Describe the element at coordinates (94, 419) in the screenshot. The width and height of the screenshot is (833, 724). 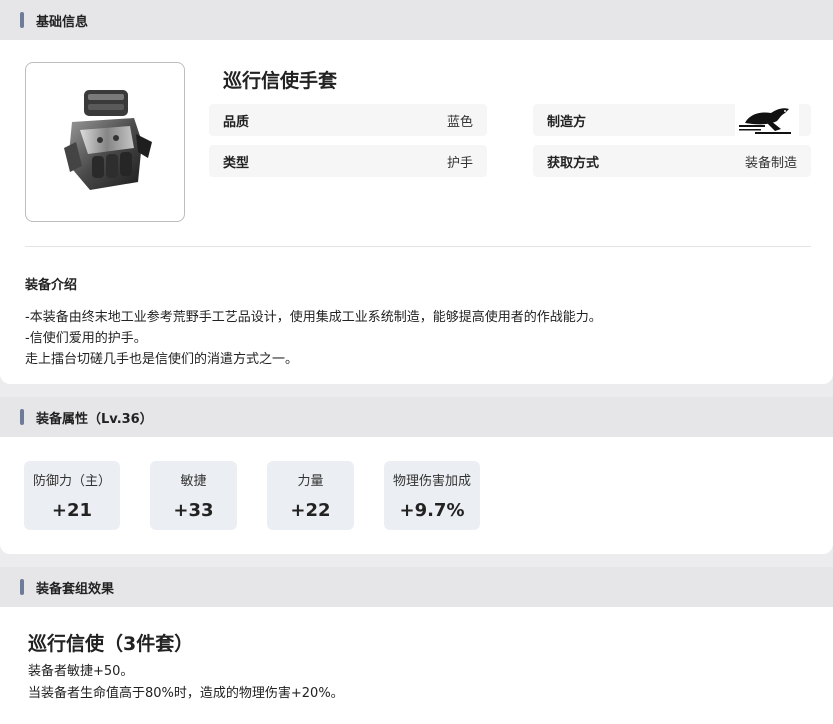
I see `attributes-title: 装备属性（Lv.36）` at that location.